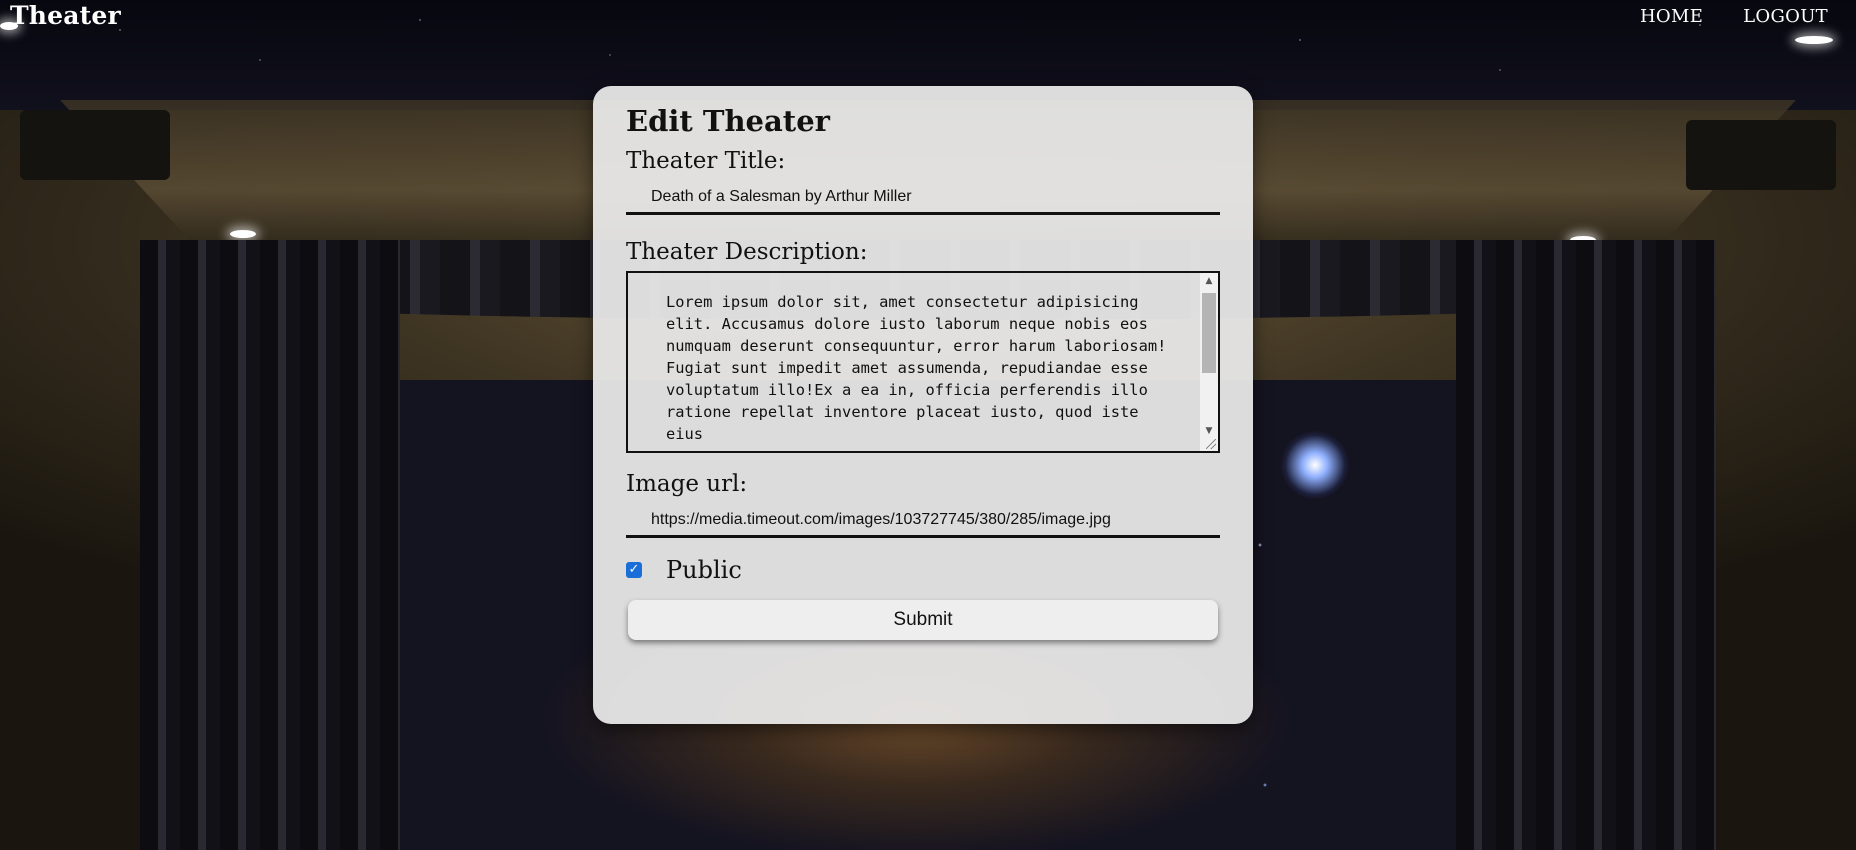 Image resolution: width=1856 pixels, height=850 pixels. What do you see at coordinates (1785, 16) in the screenshot?
I see `nav-logout-link: LOGOUT` at bounding box center [1785, 16].